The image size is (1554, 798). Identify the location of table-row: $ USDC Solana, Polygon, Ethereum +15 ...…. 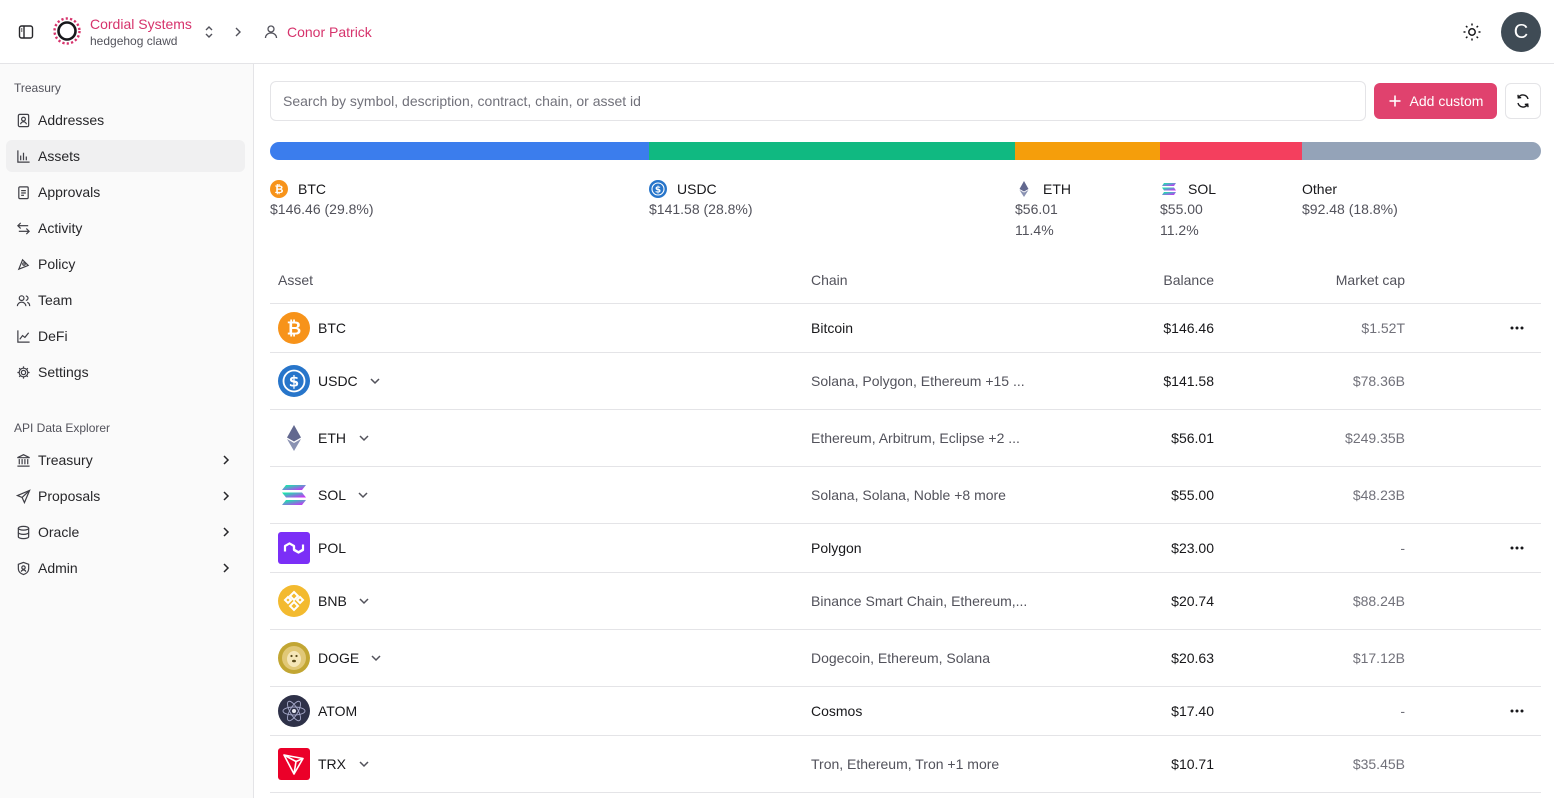
(905, 381).